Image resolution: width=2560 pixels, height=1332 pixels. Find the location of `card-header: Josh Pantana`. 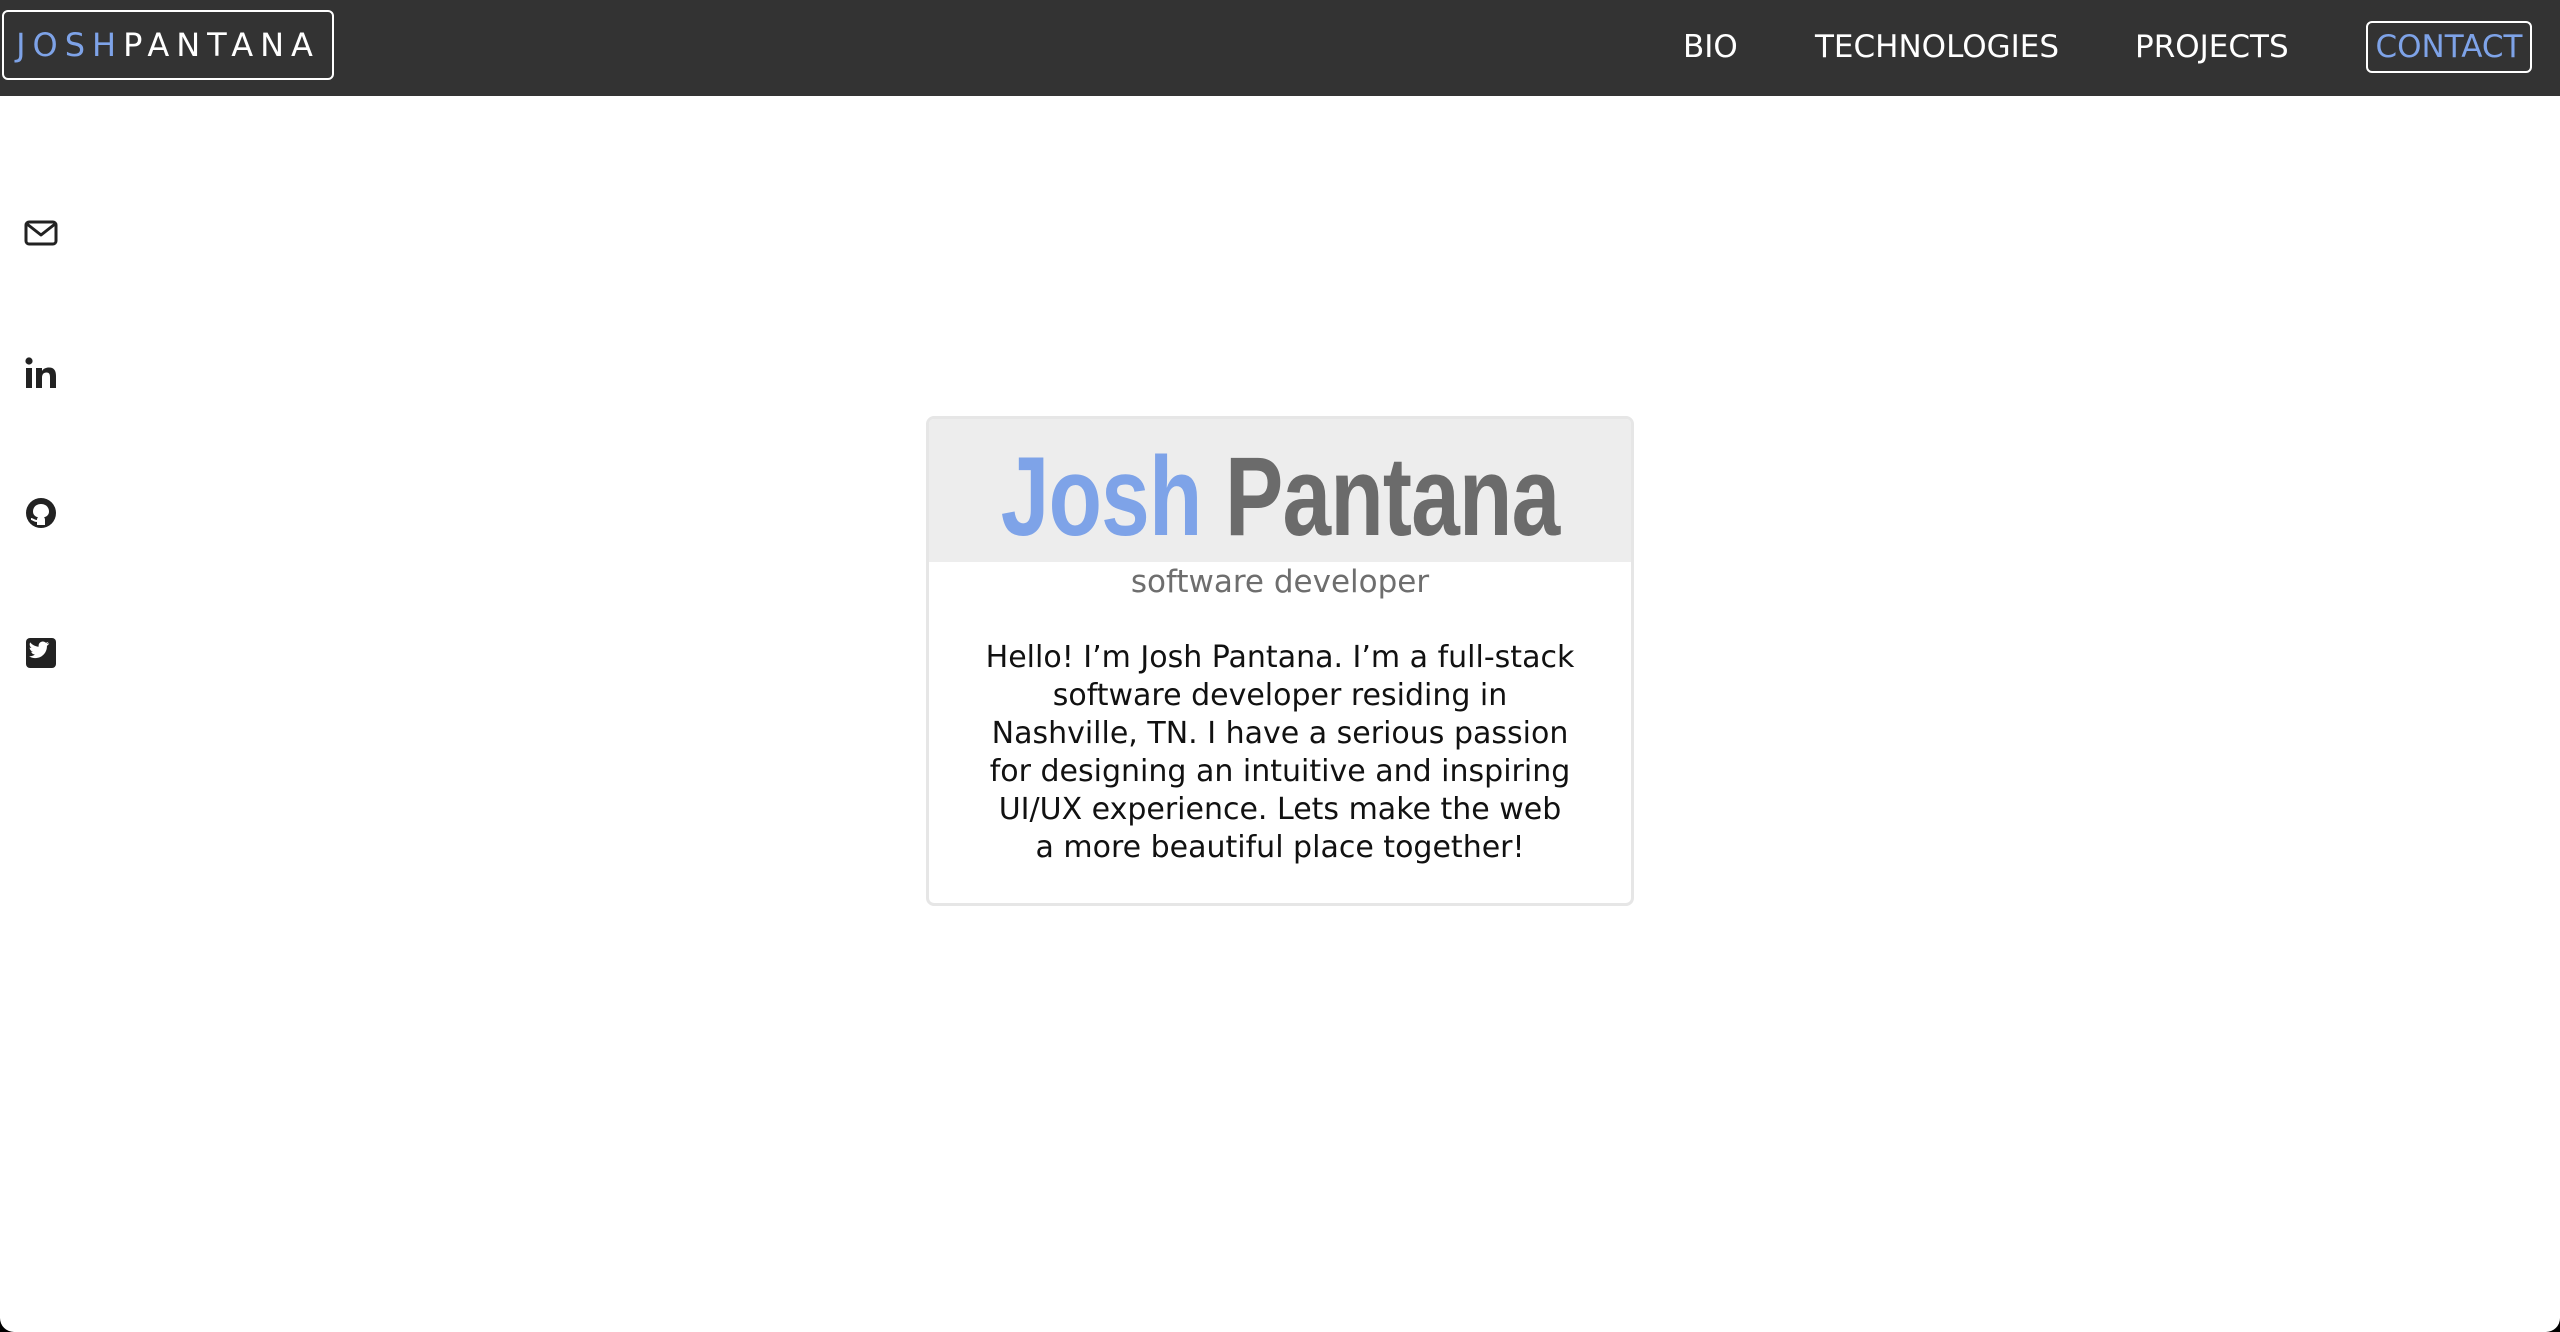

card-header: Josh Pantana is located at coordinates (1280, 490).